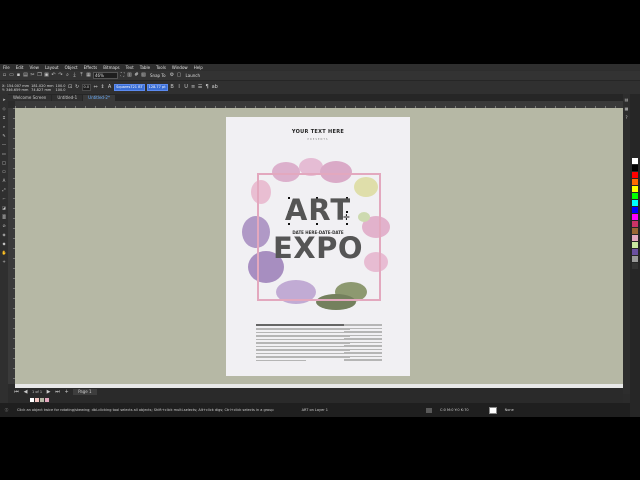 The image size is (640, 480). I want to click on search-icon: ⌕, so click(67, 75).